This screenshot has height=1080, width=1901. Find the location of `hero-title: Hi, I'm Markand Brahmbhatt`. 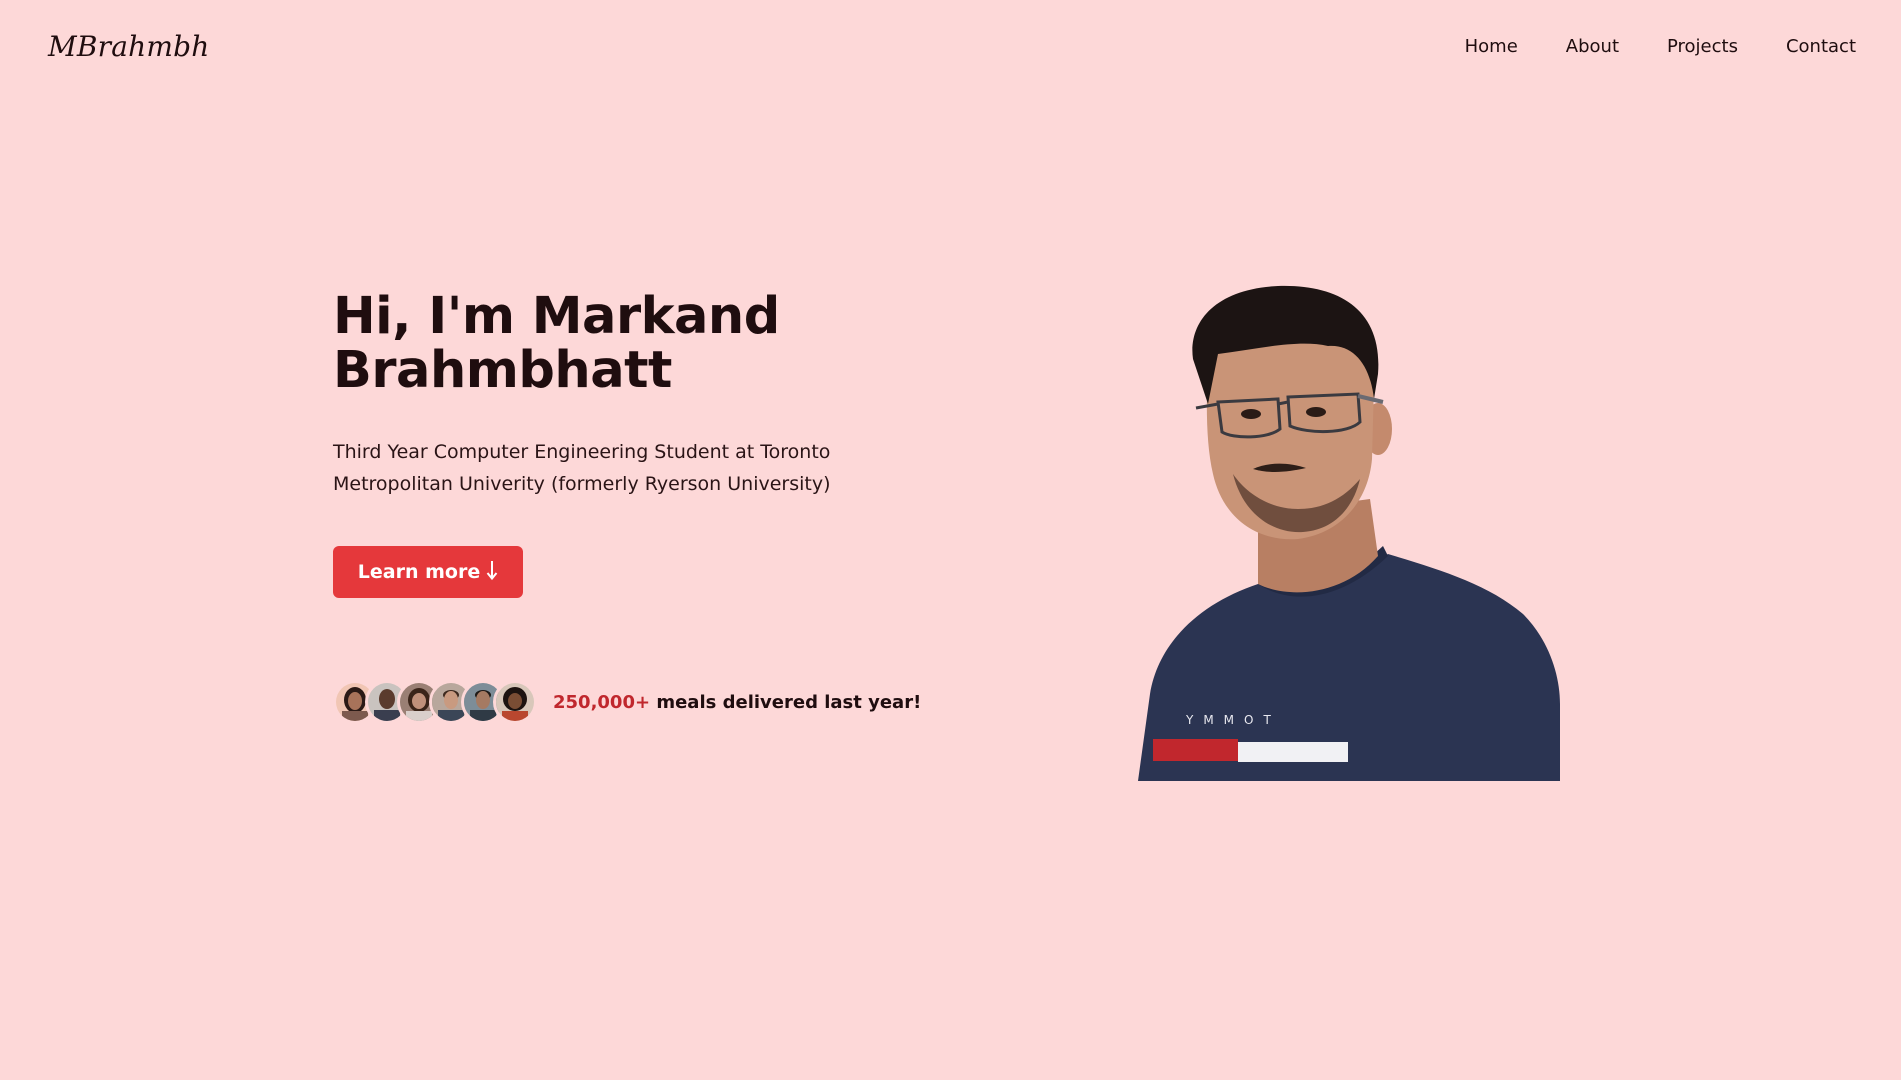

hero-title: Hi, I'm Markand Brahmbhatt is located at coordinates (633, 344).